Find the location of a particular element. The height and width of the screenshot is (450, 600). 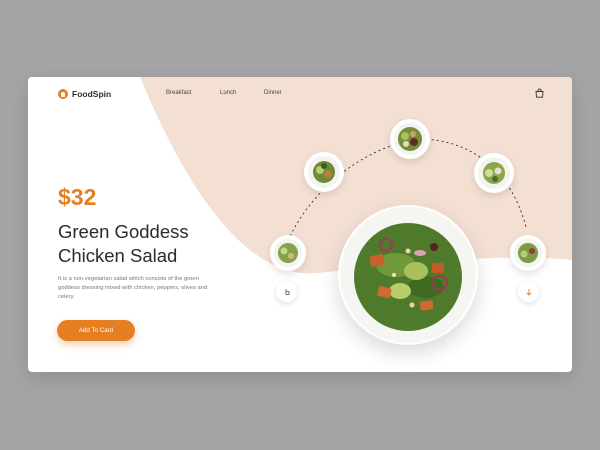

brand-name: FoodSpin is located at coordinates (92, 94).